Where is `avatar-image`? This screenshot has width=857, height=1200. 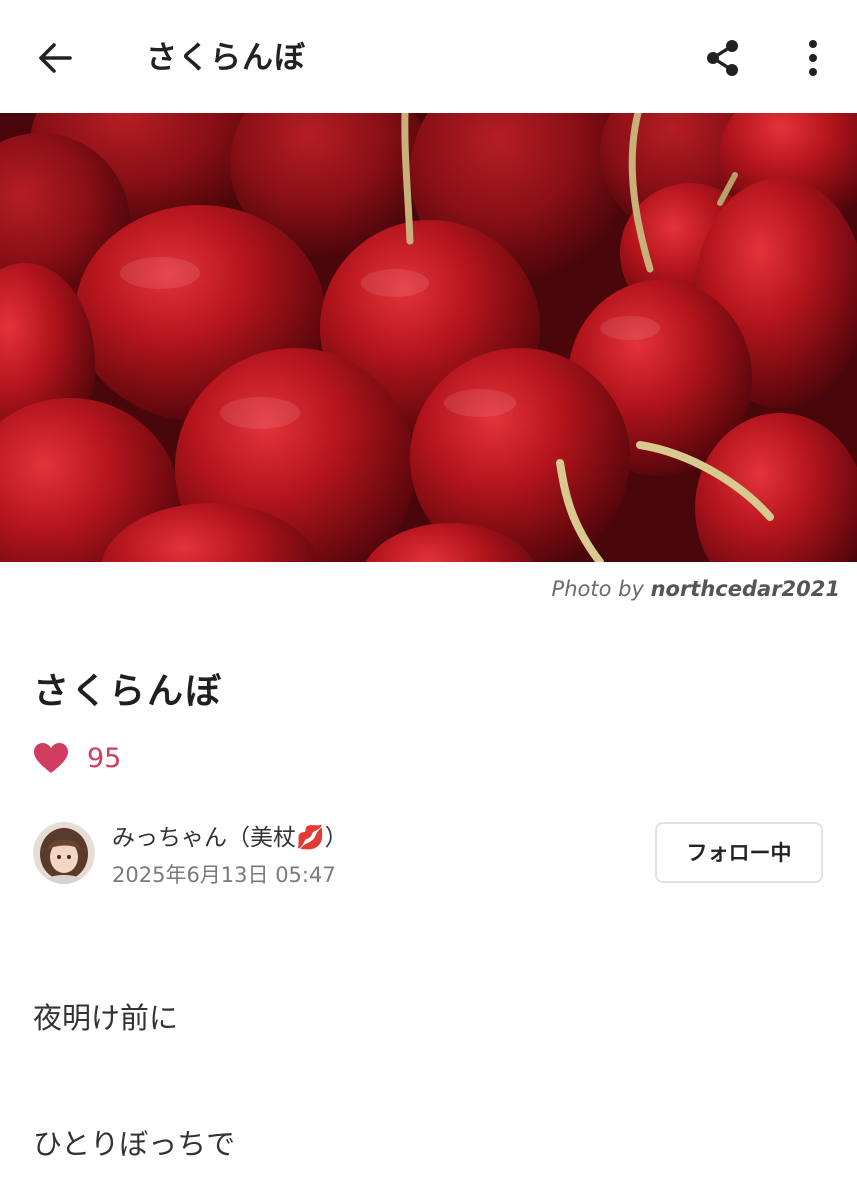 avatar-image is located at coordinates (64, 853).